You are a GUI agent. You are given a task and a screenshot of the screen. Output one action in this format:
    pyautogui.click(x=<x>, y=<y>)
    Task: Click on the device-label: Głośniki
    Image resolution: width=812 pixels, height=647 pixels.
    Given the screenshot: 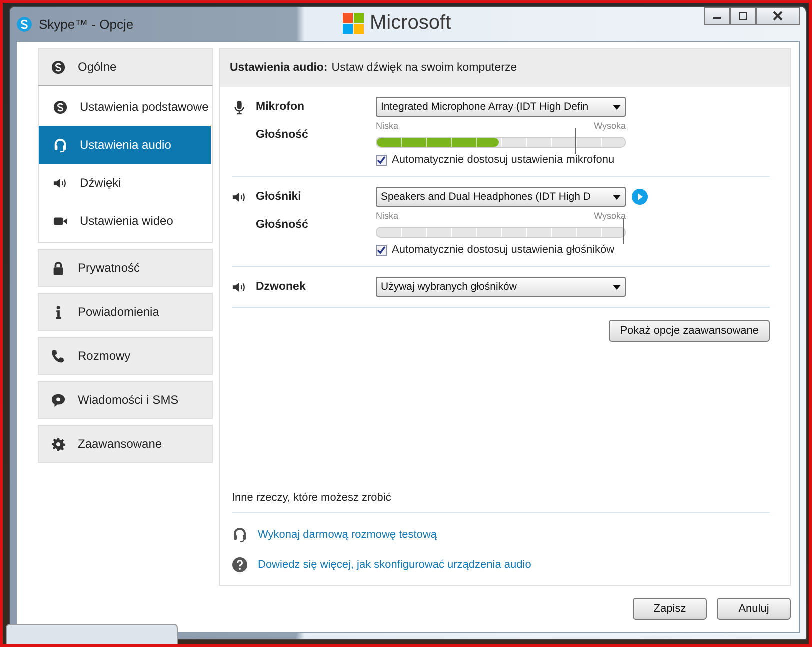 What is the action you would take?
    pyautogui.click(x=279, y=197)
    